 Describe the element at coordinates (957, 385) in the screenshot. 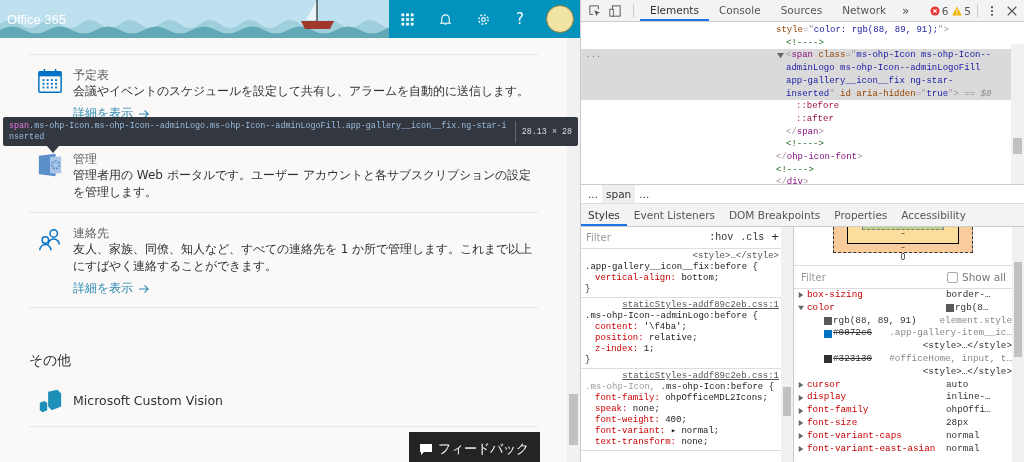

I see `property-value: auto` at that location.